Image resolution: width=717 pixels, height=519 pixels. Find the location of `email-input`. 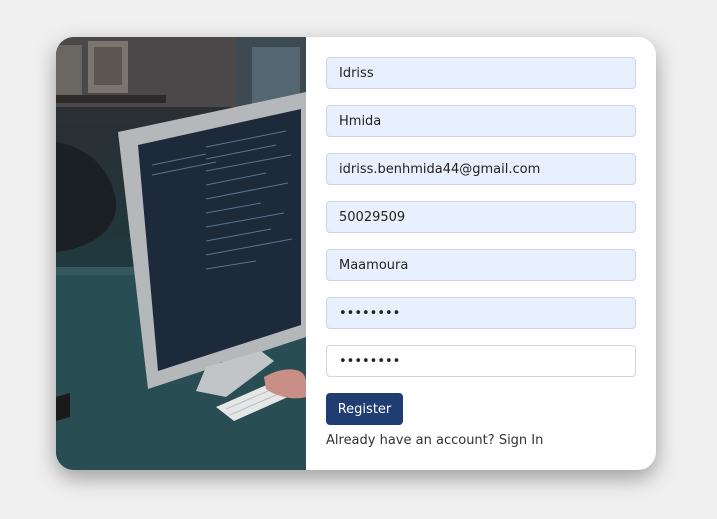

email-input is located at coordinates (481, 169).